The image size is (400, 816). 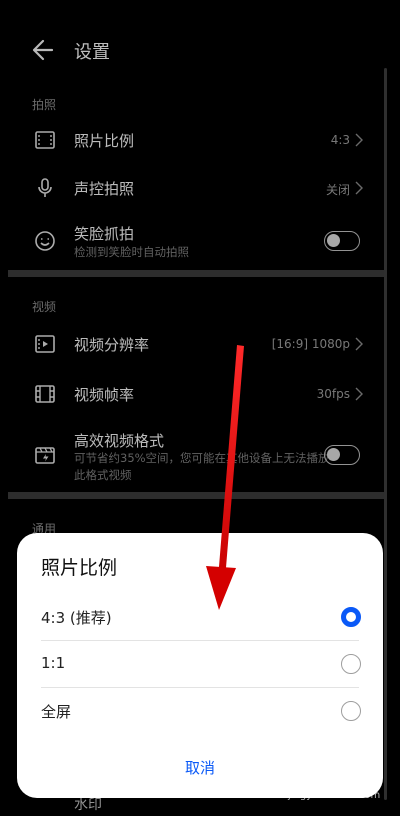 What do you see at coordinates (200, 771) in the screenshot?
I see `cancel-button: 取消` at bounding box center [200, 771].